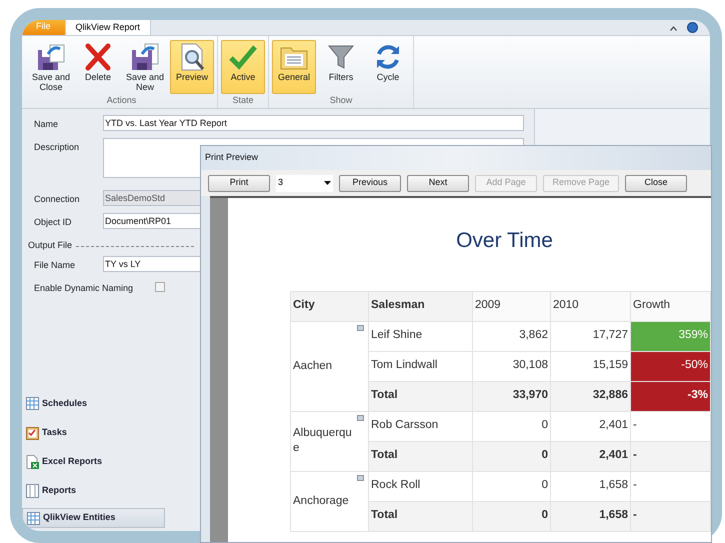 The image size is (725, 543). I want to click on field-label: Enable Dynamic Naming, so click(84, 288).